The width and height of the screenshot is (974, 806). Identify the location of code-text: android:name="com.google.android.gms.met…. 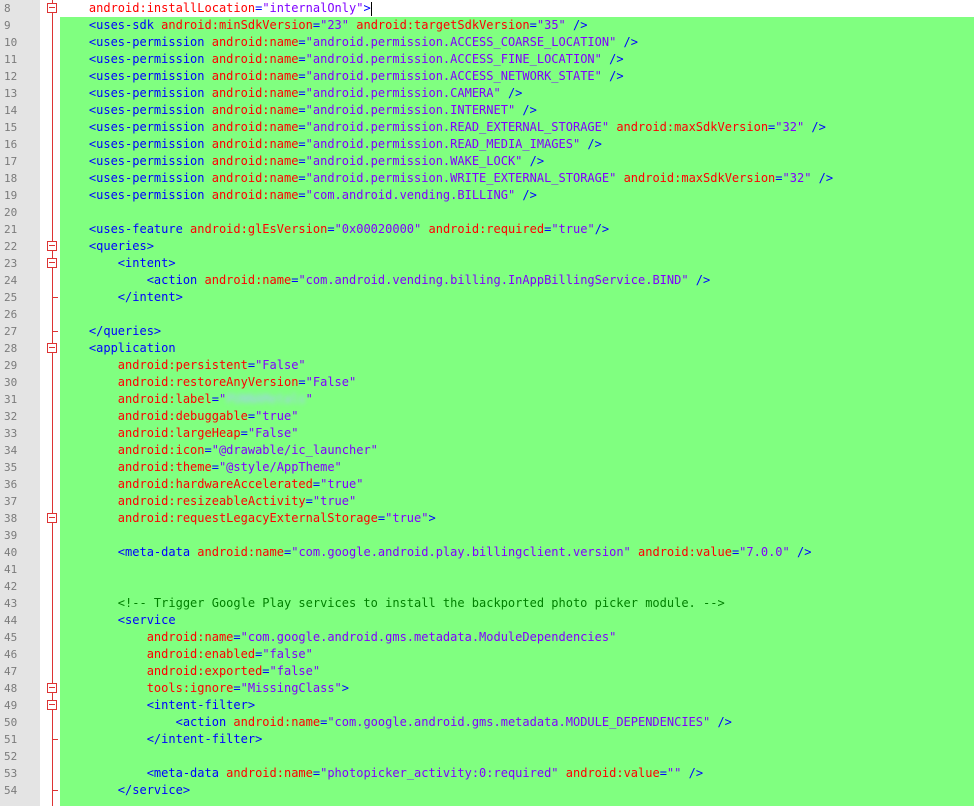
(338, 637).